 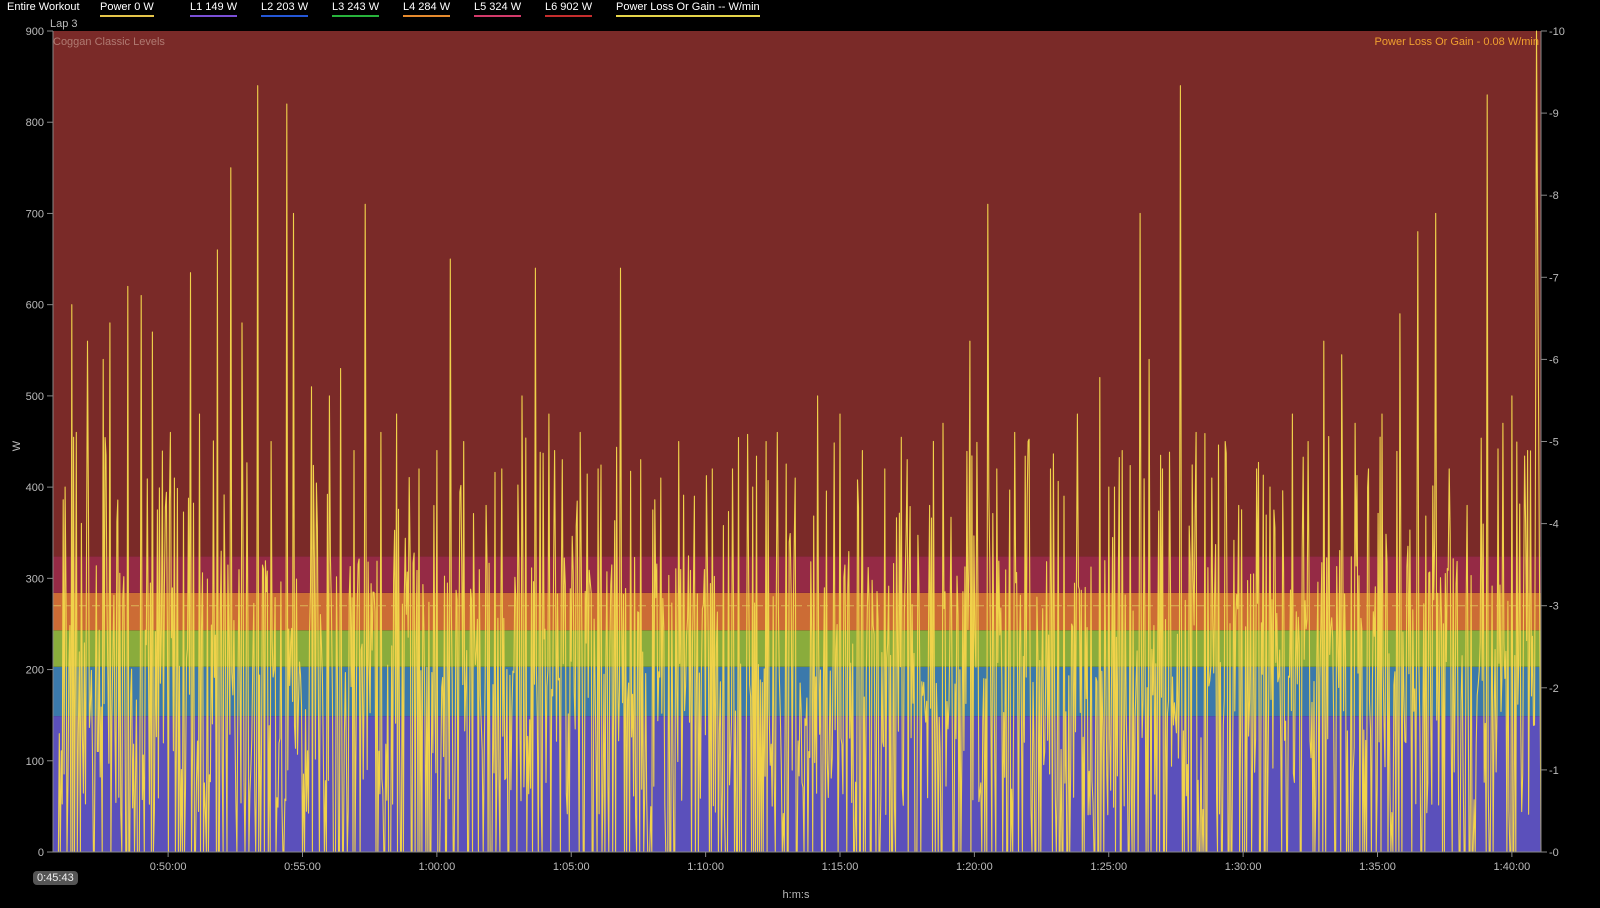 What do you see at coordinates (35, 123) in the screenshot?
I see `y-tick-label: 800` at bounding box center [35, 123].